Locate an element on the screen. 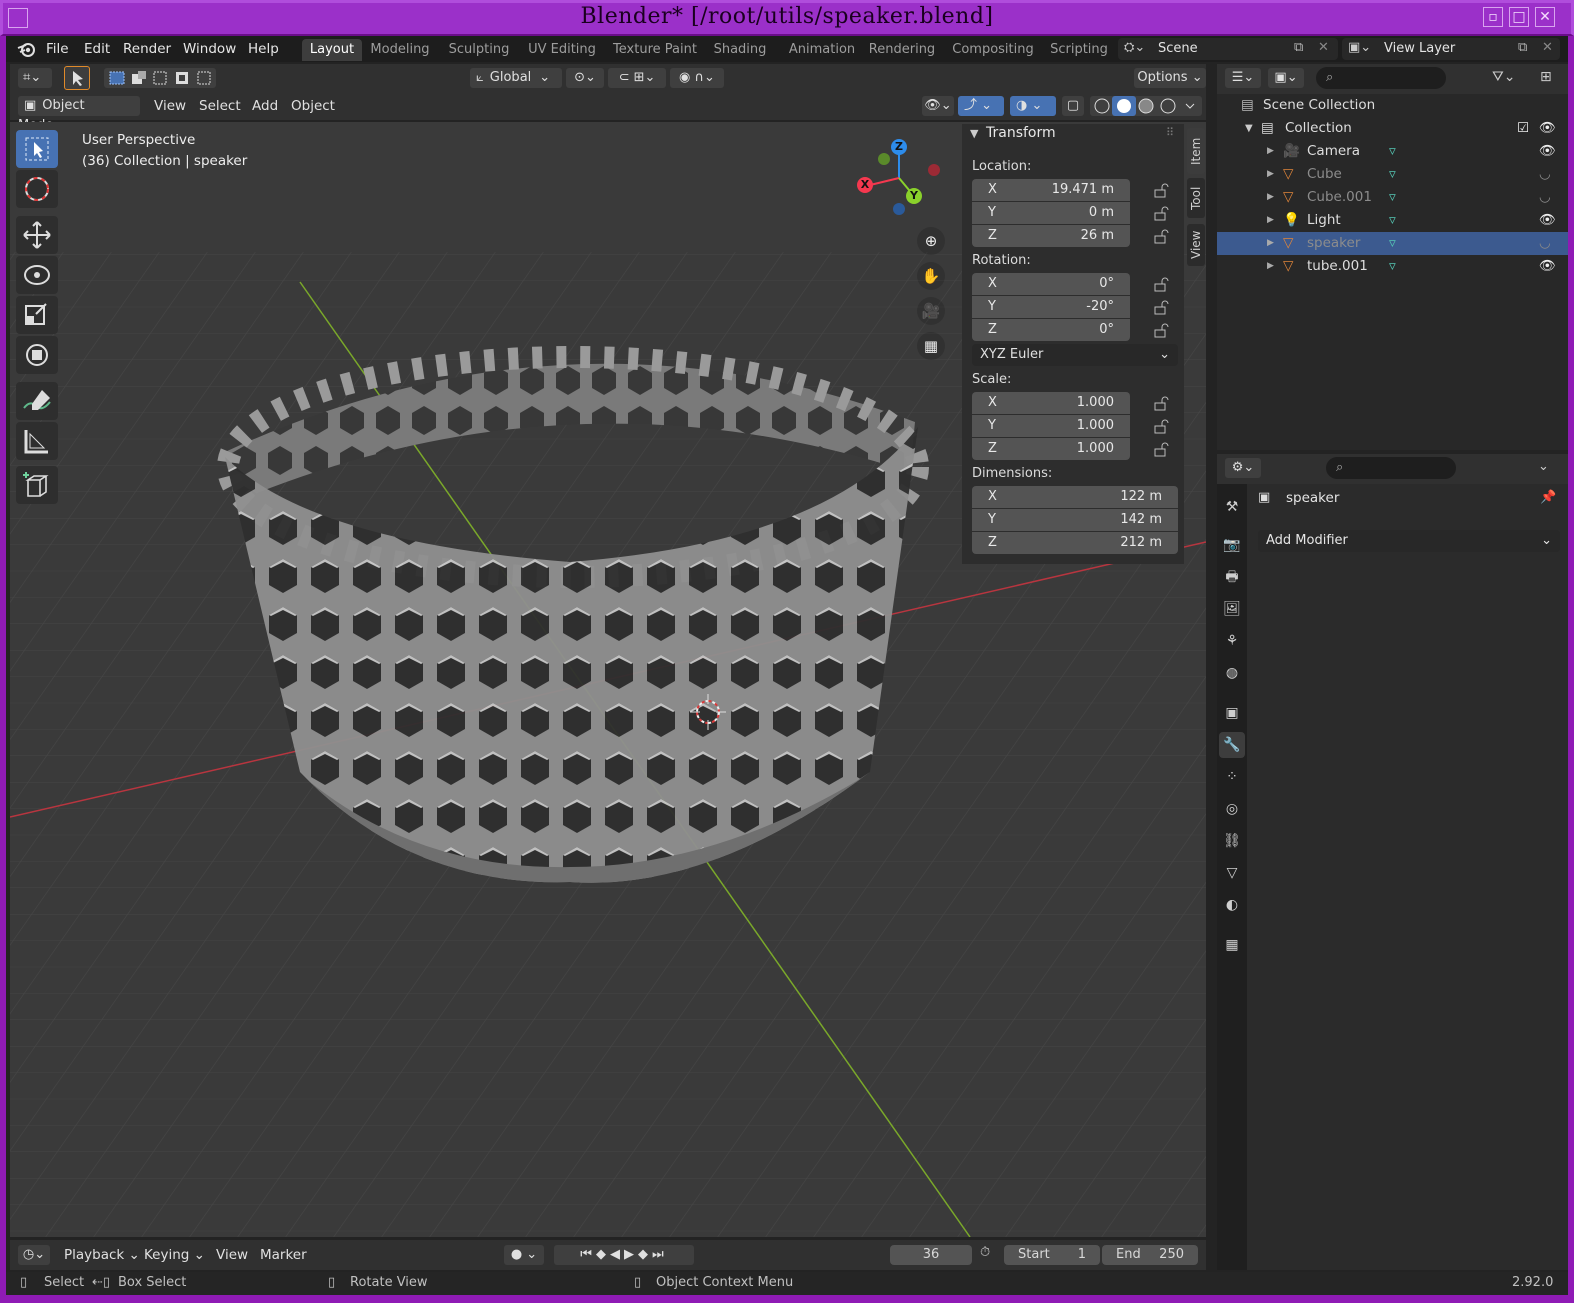 The image size is (1574, 1303). dimensions-y-field: Y 142 m is located at coordinates (1075, 520).